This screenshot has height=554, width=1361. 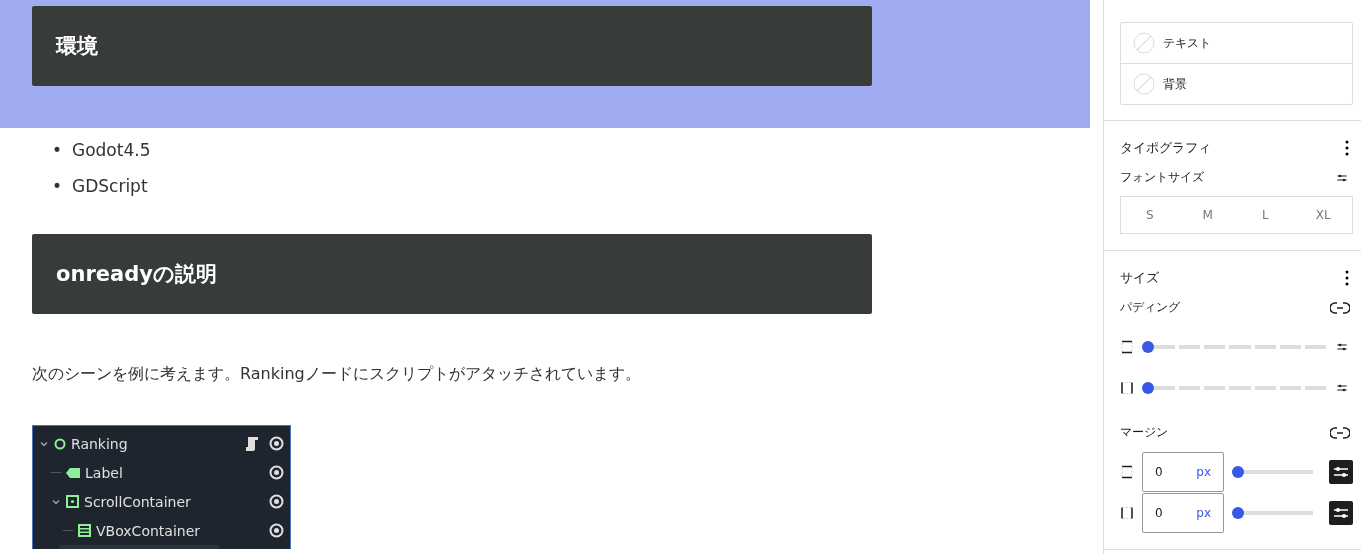 I want to click on panel-title: サイズ, so click(x=1139, y=278).